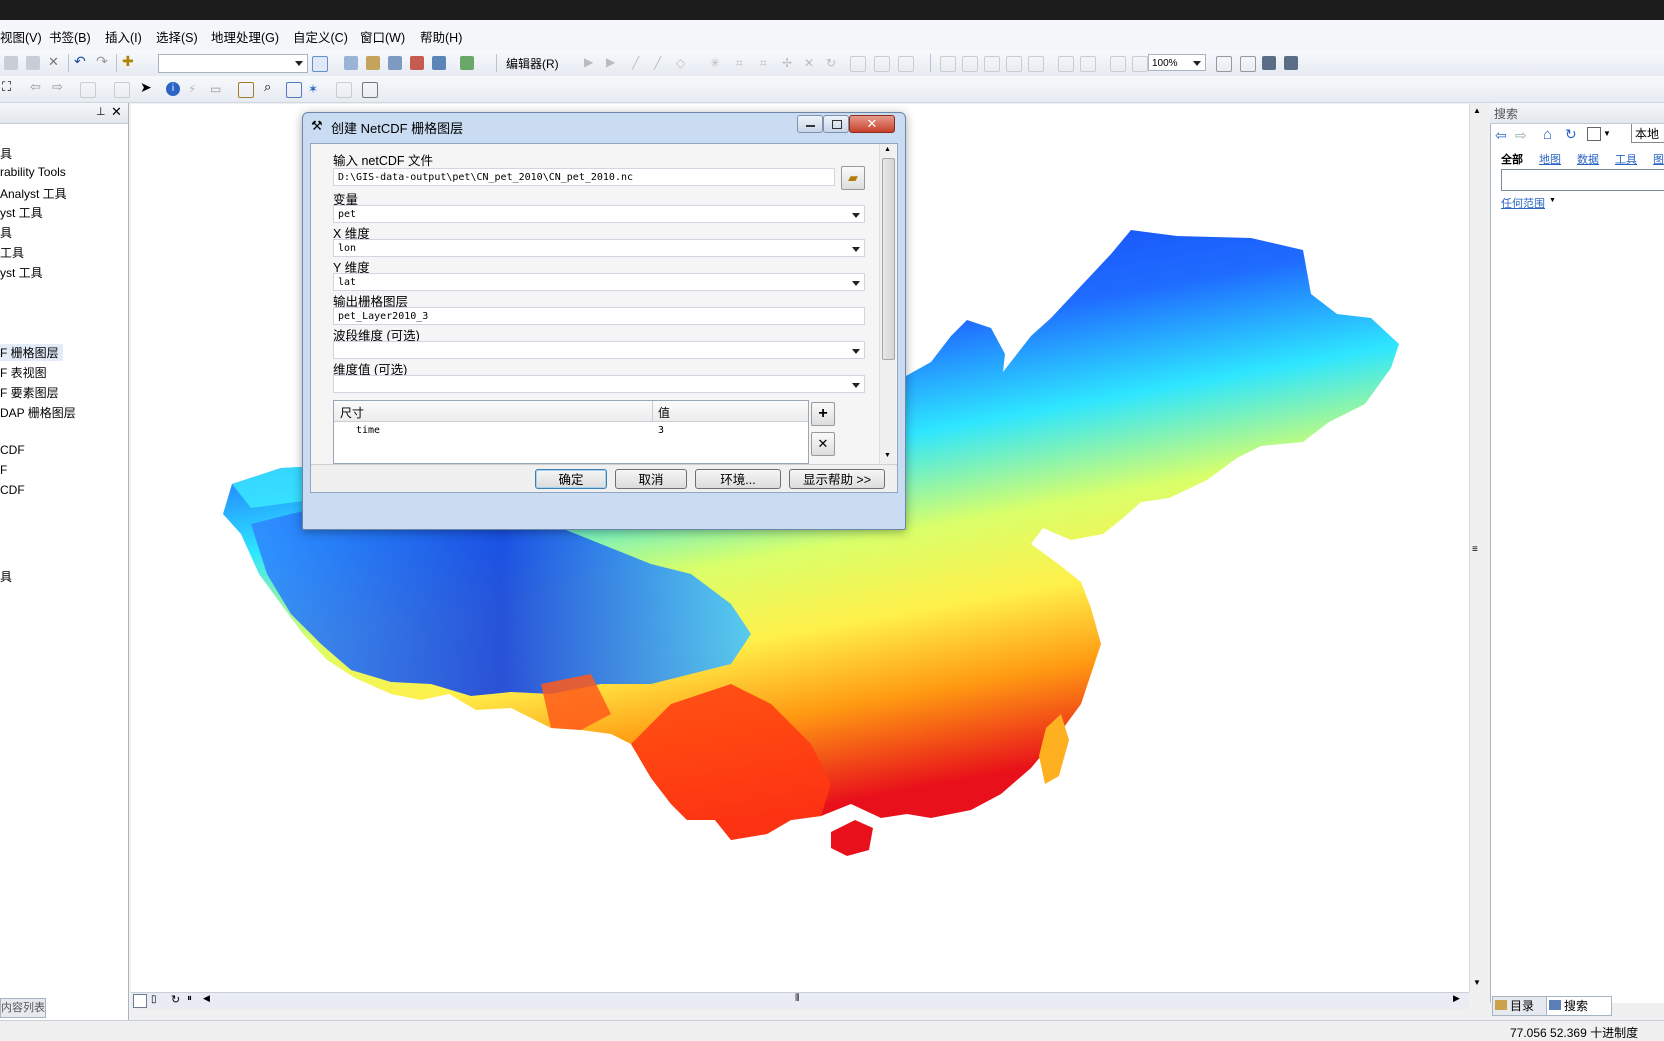 This screenshot has width=1664, height=1041. What do you see at coordinates (887, 455) in the screenshot?
I see `scroll-down-icon: ▼` at bounding box center [887, 455].